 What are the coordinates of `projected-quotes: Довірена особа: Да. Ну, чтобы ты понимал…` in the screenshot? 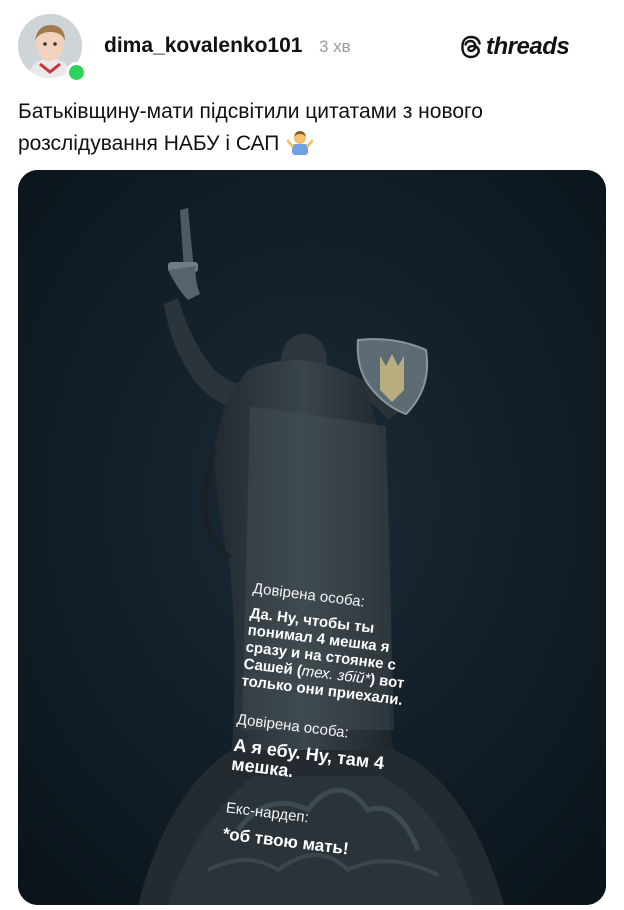 It's located at (322, 722).